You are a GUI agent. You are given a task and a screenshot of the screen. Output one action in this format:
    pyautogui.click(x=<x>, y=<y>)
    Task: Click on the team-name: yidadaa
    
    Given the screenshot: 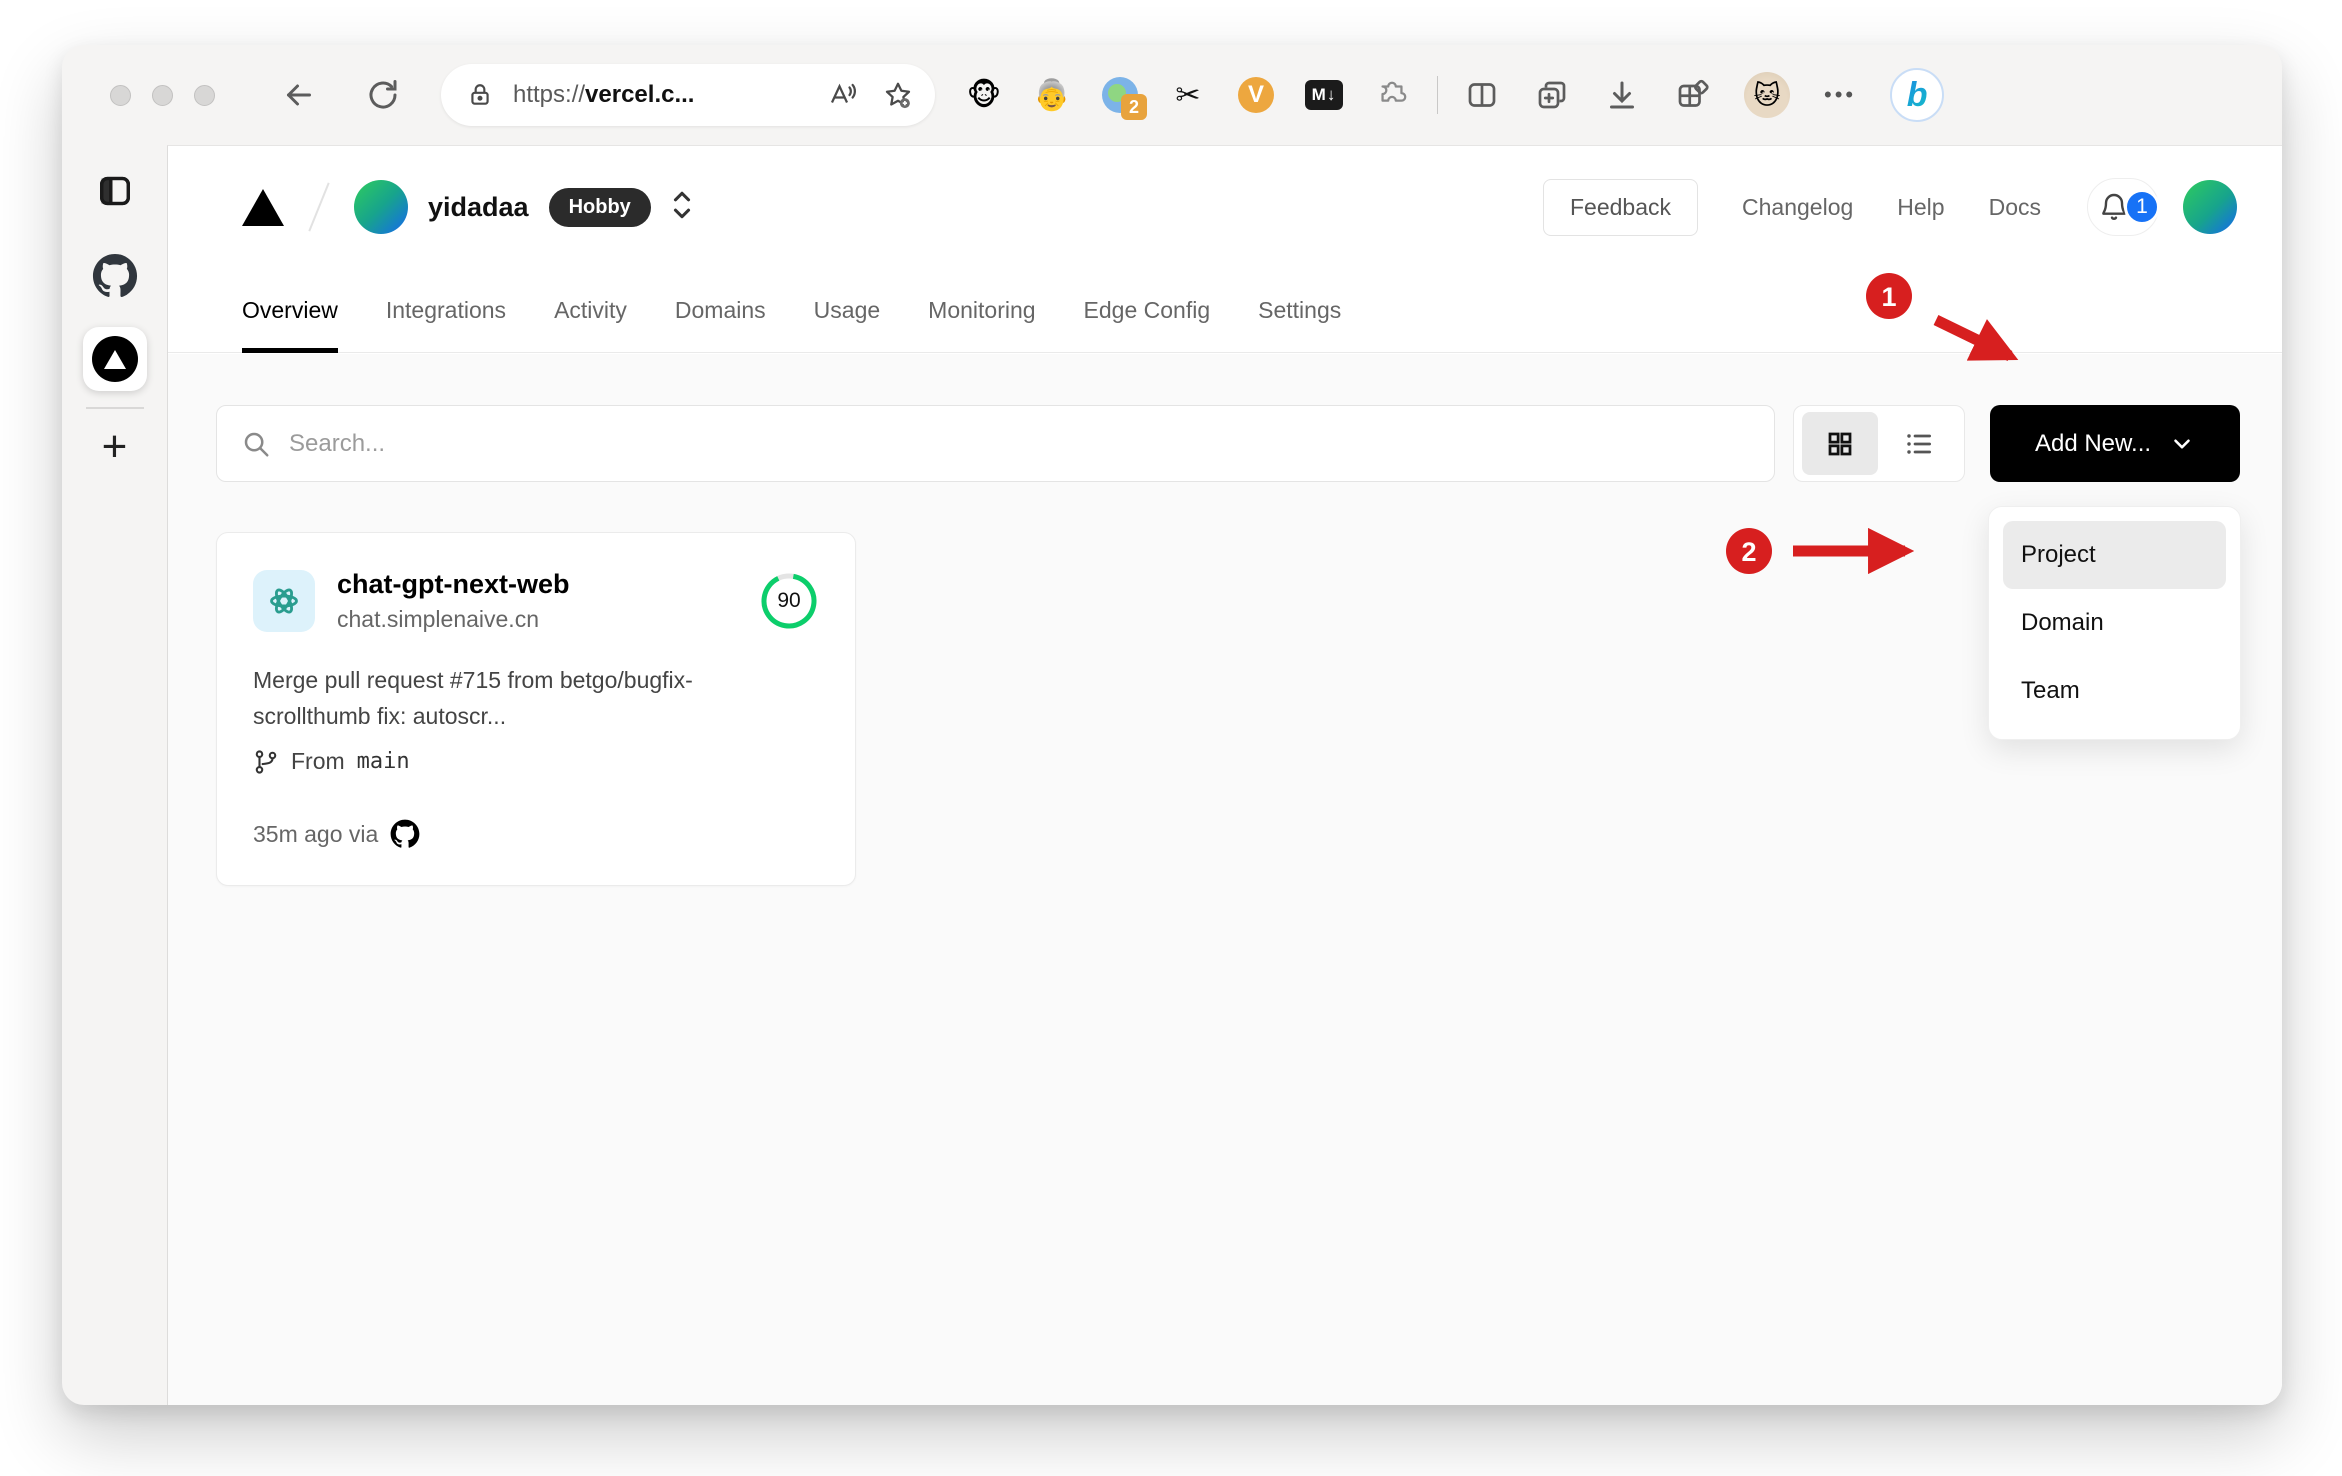 What is the action you would take?
    pyautogui.click(x=478, y=206)
    